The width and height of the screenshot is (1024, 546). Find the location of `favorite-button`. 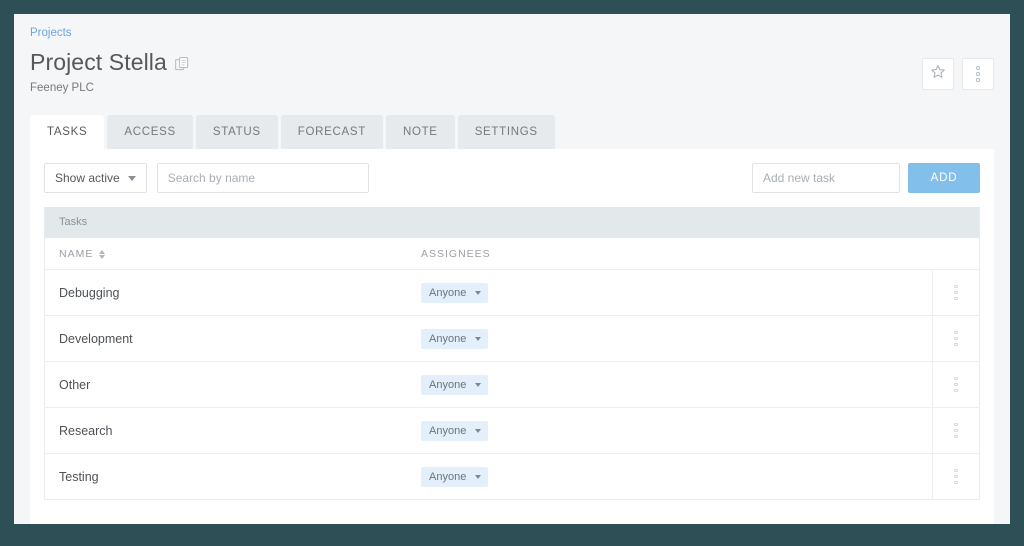

favorite-button is located at coordinates (938, 74).